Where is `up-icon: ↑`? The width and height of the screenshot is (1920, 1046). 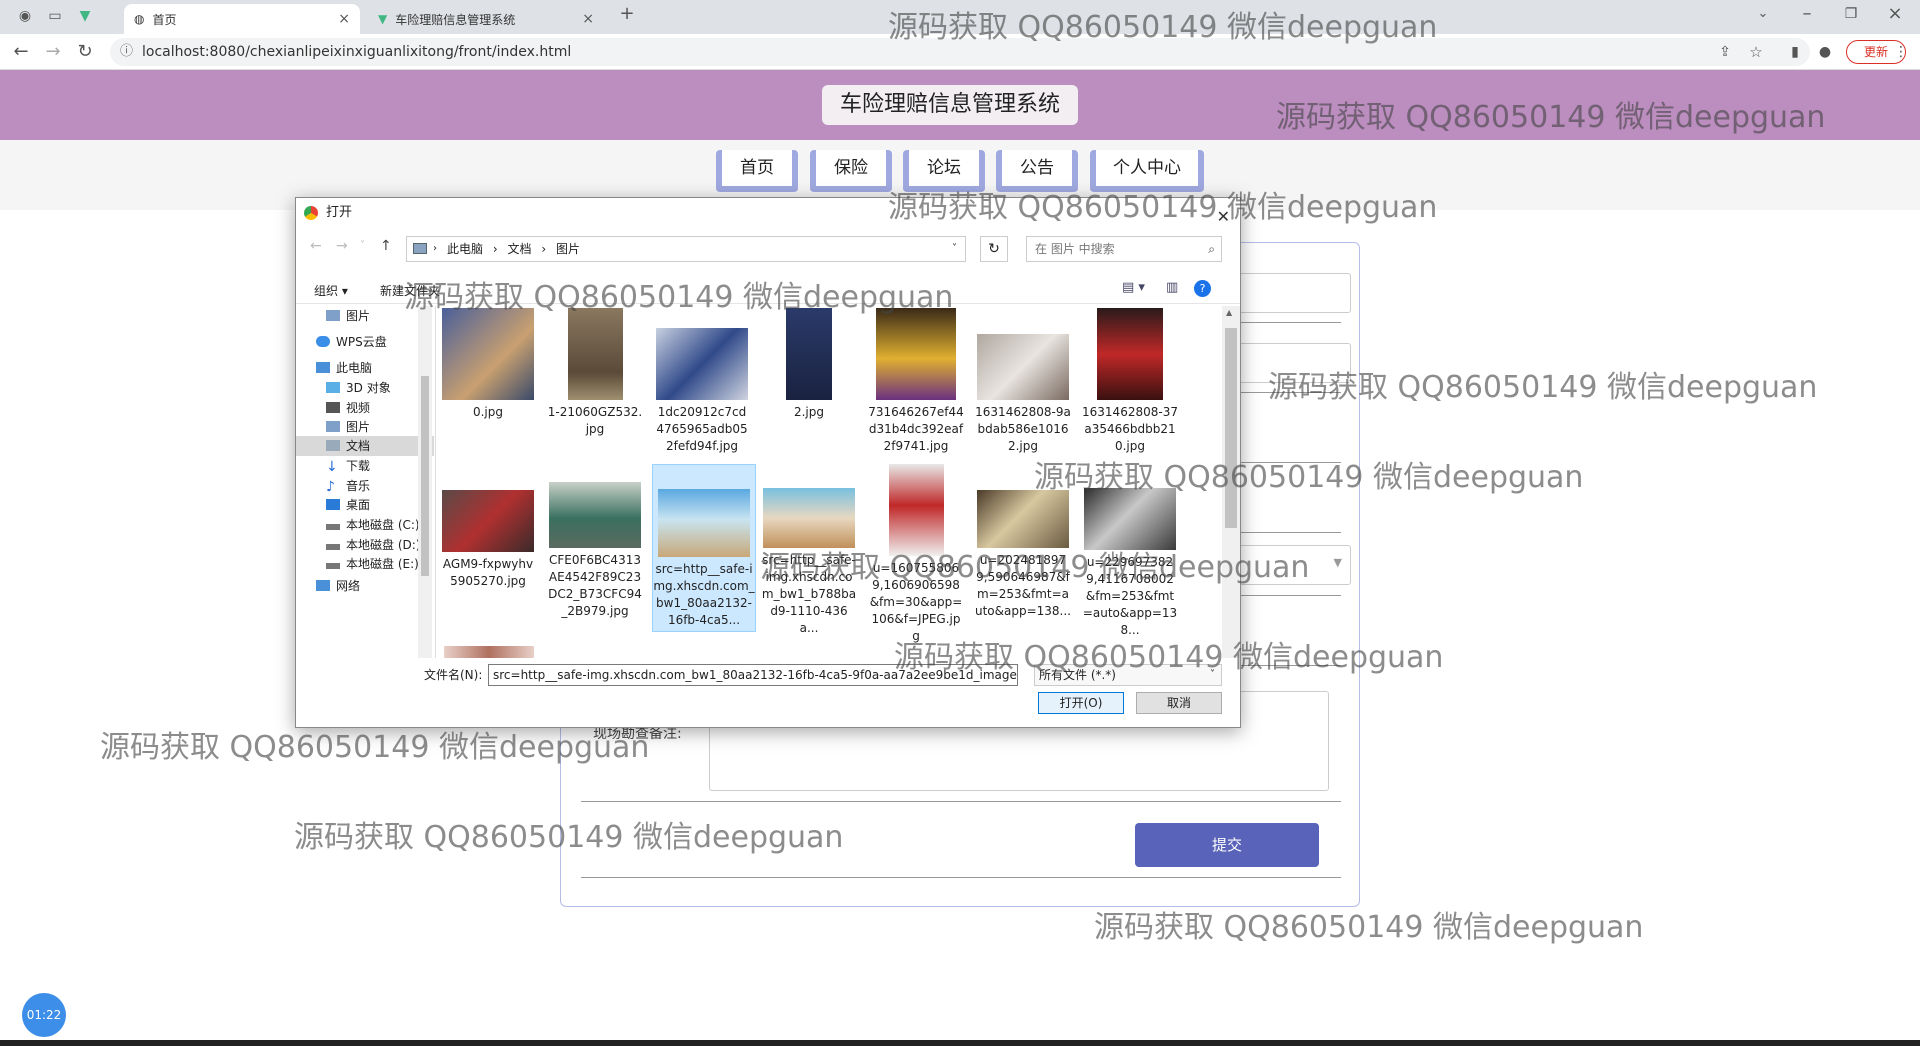
up-icon: ↑ is located at coordinates (386, 246).